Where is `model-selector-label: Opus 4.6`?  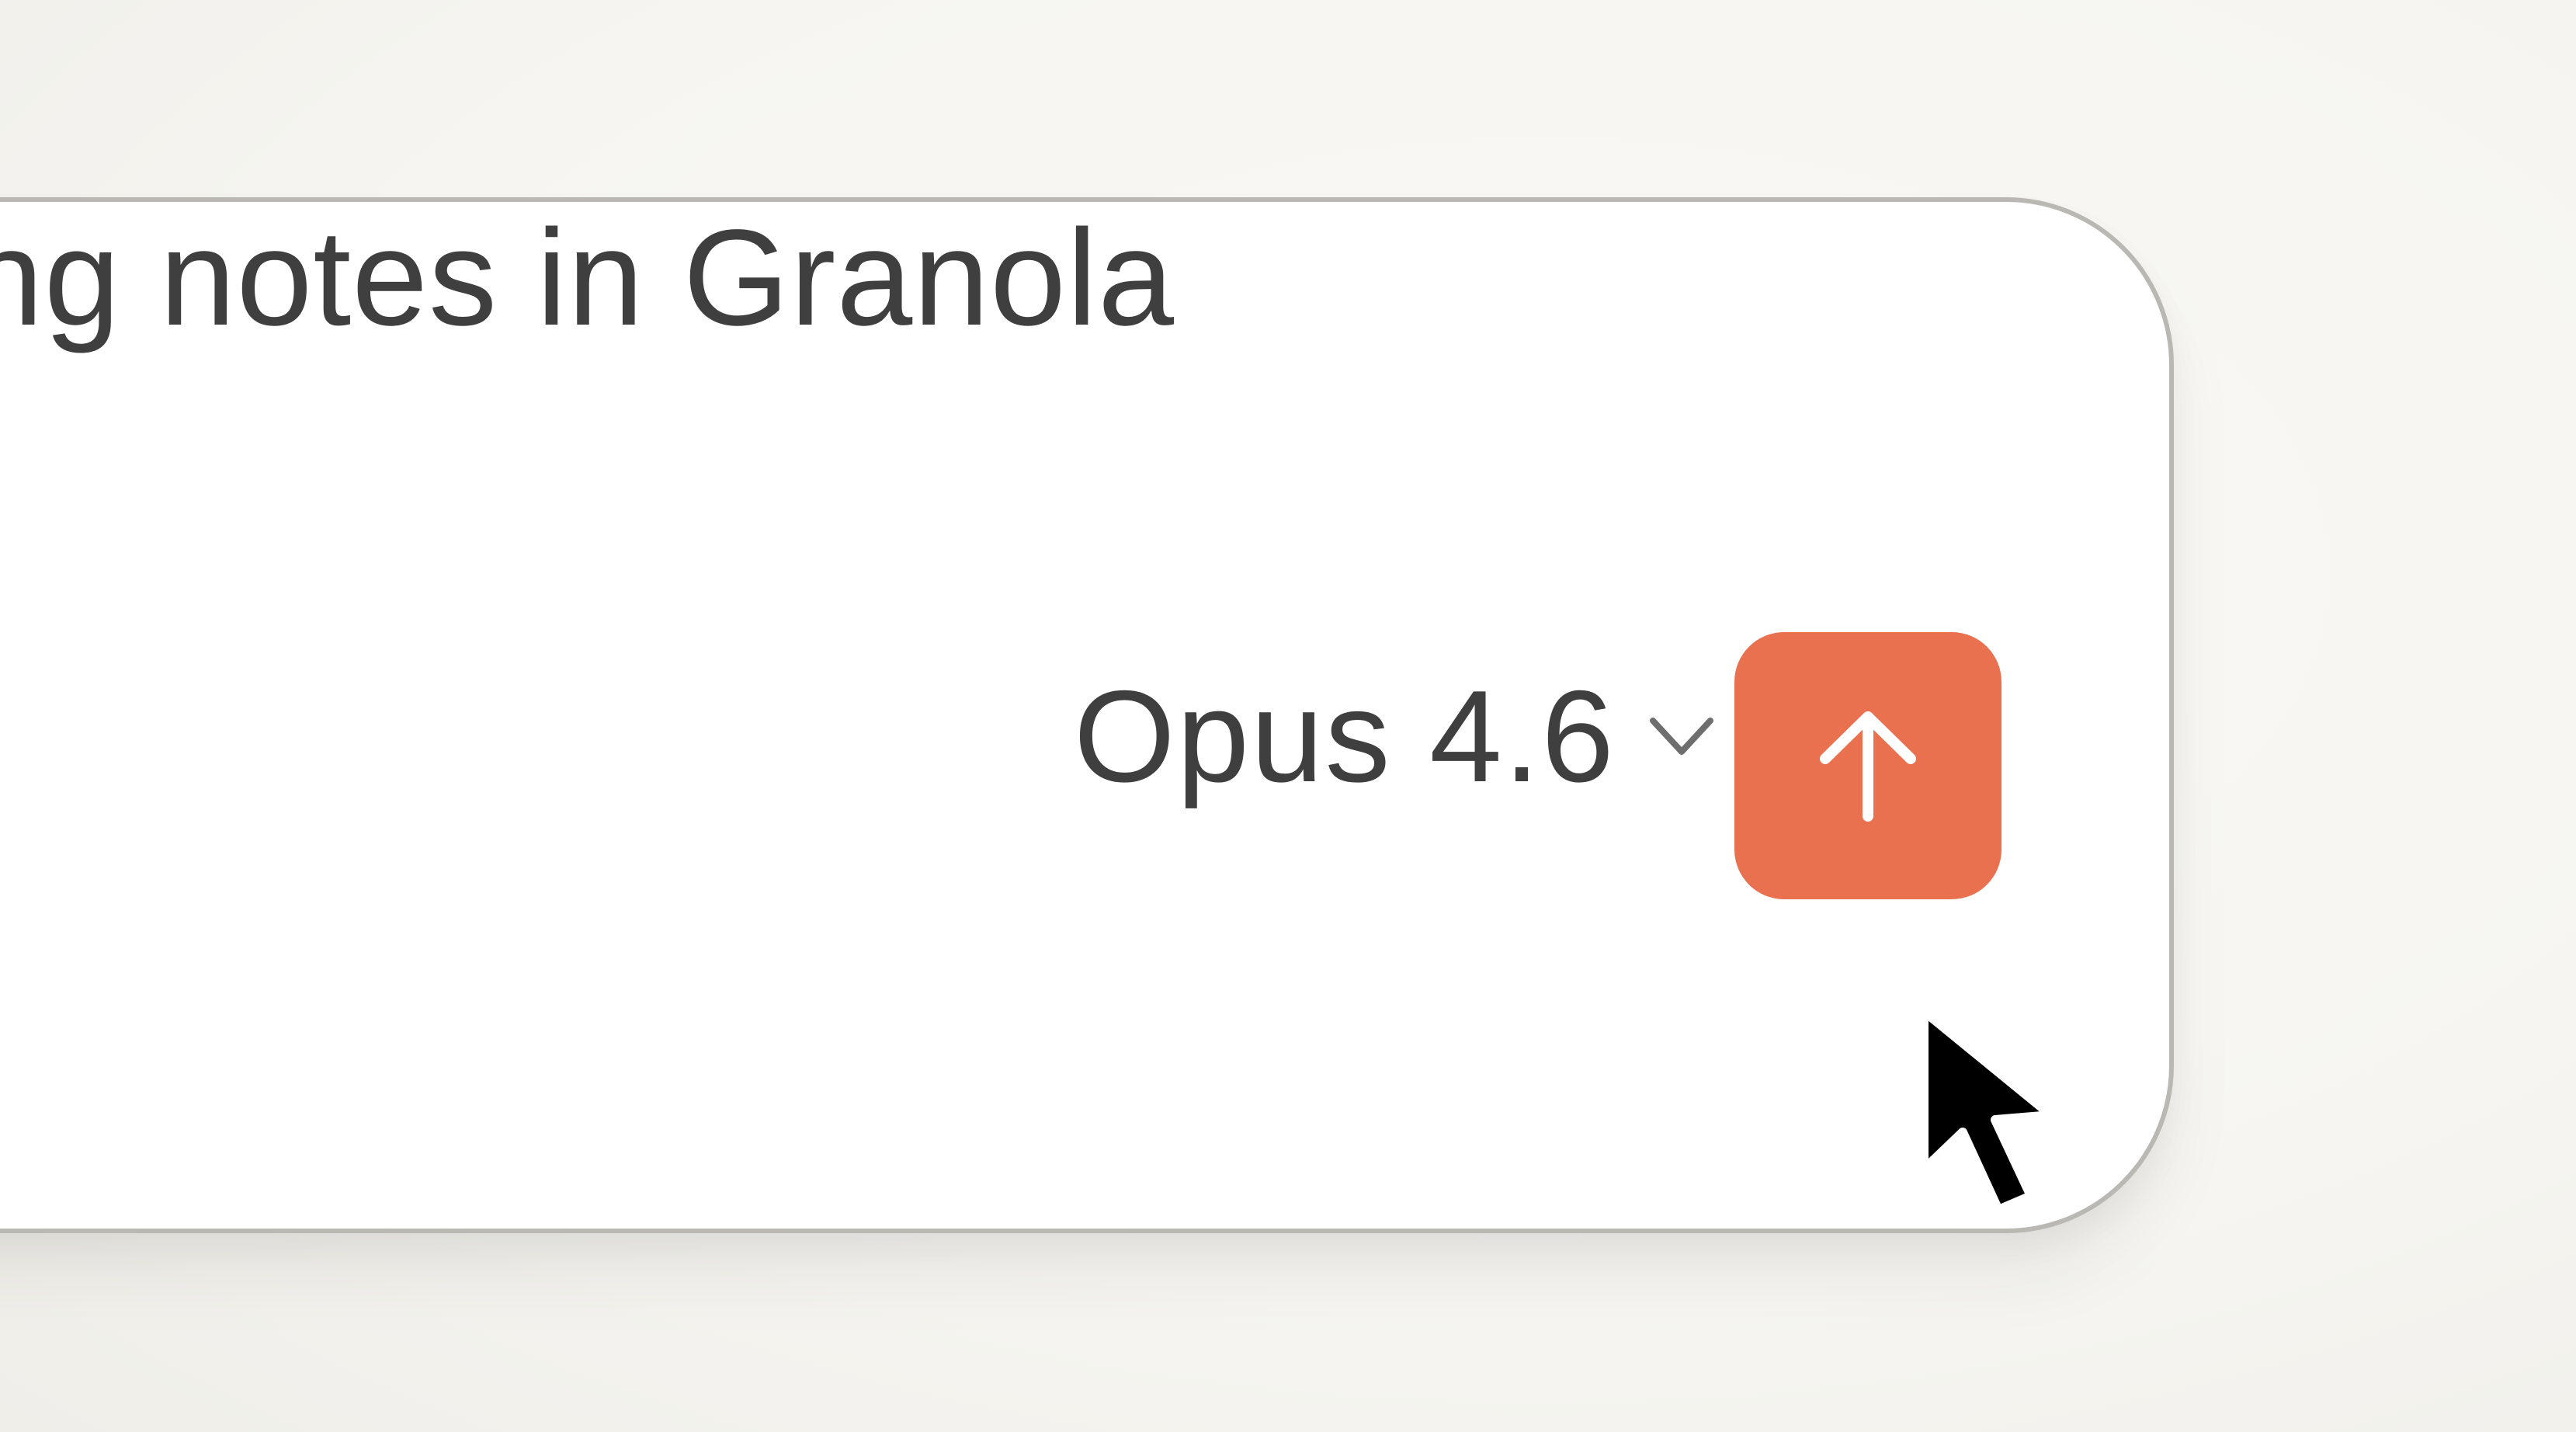 model-selector-label: Opus 4.6 is located at coordinates (1345, 736).